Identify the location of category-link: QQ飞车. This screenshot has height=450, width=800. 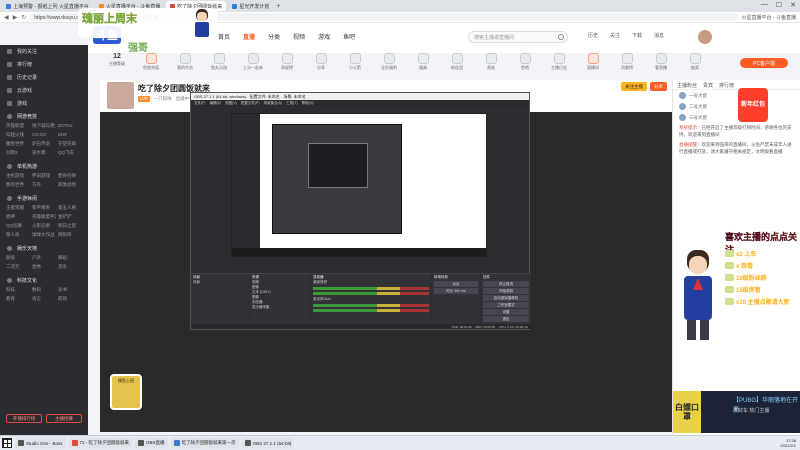
(70, 153).